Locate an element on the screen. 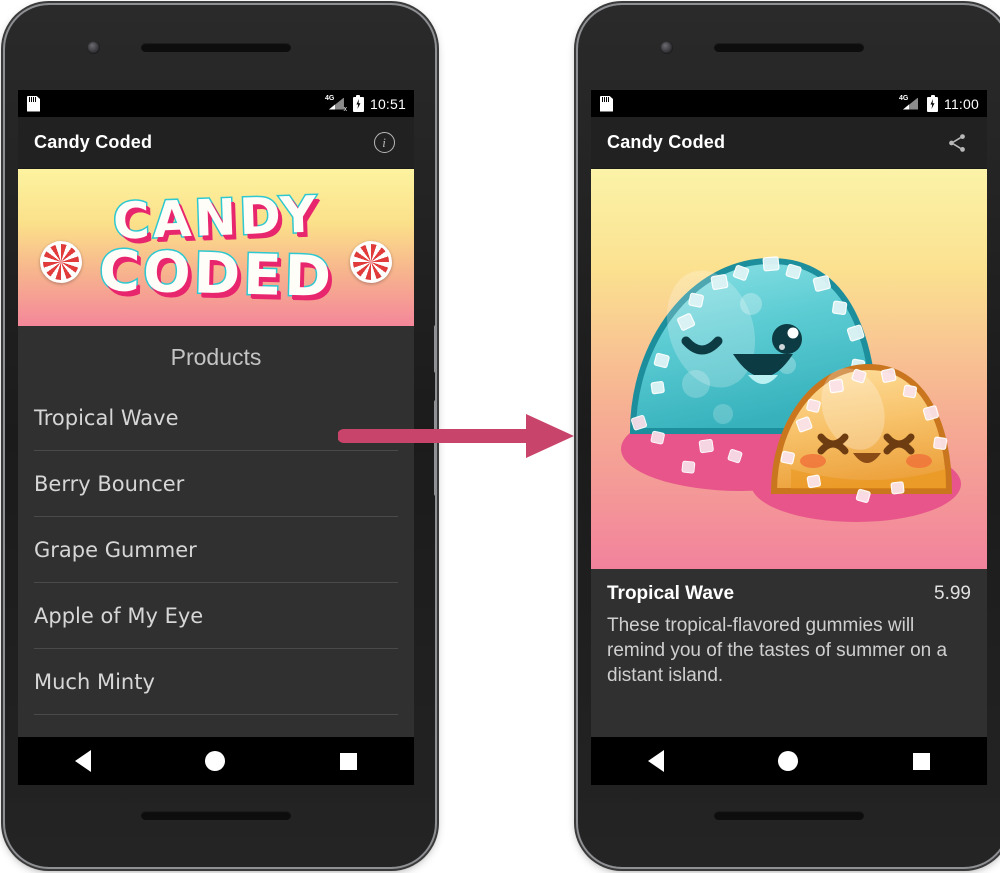 This screenshot has width=1000, height=873. logo-line-candy: CANDY is located at coordinates (215, 217).